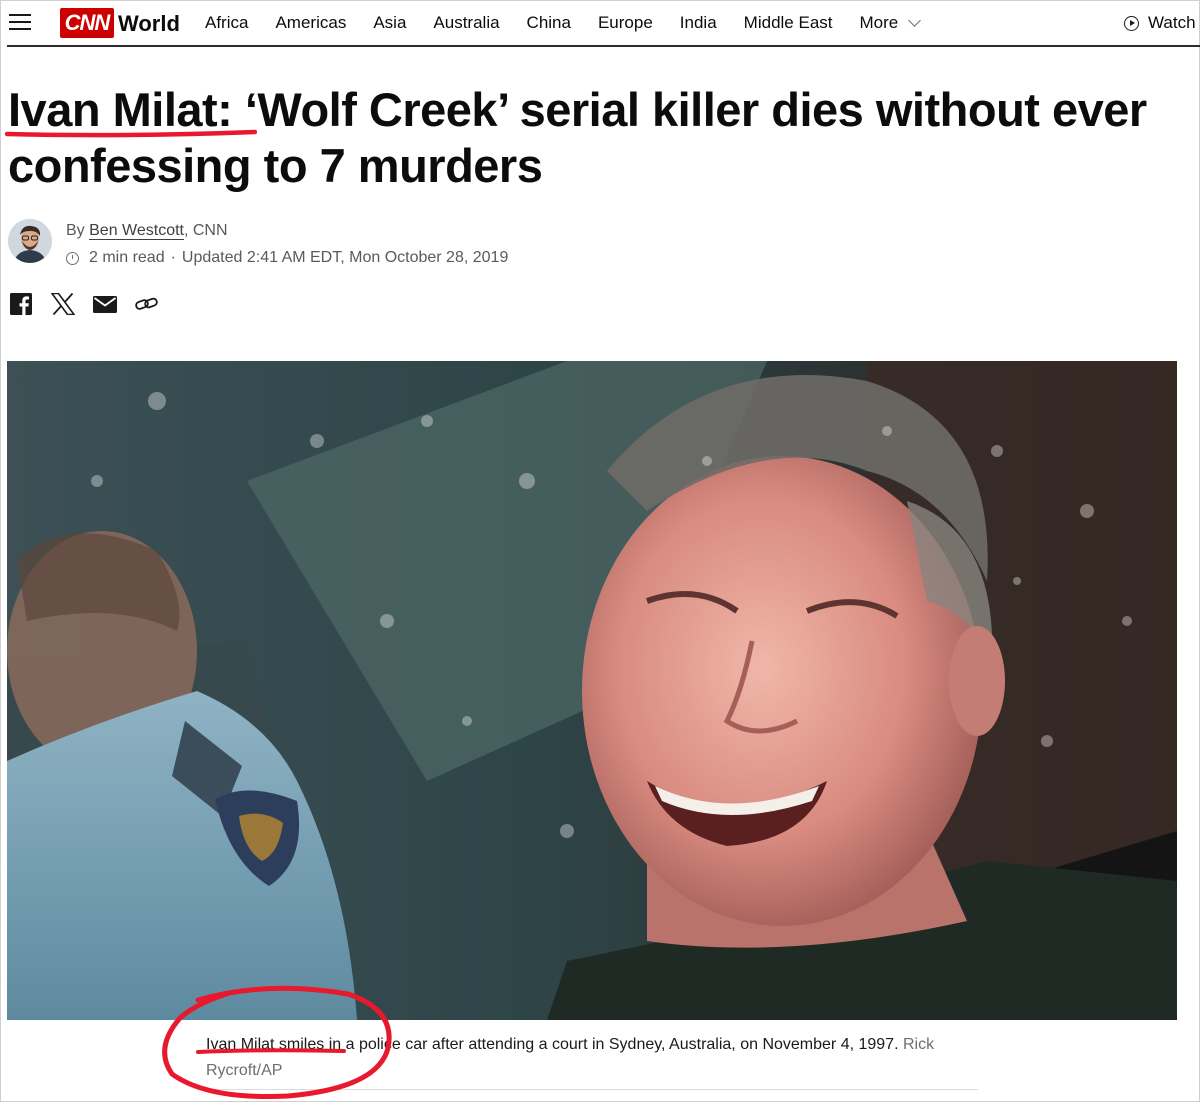 This screenshot has height=1102, width=1200. I want to click on author-link: Ben Westcott, so click(136, 231).